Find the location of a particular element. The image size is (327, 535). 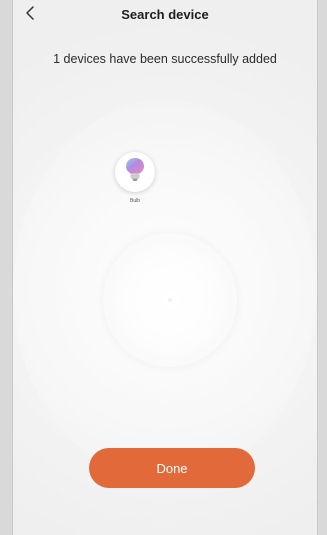

device-icon-container is located at coordinates (135, 172).